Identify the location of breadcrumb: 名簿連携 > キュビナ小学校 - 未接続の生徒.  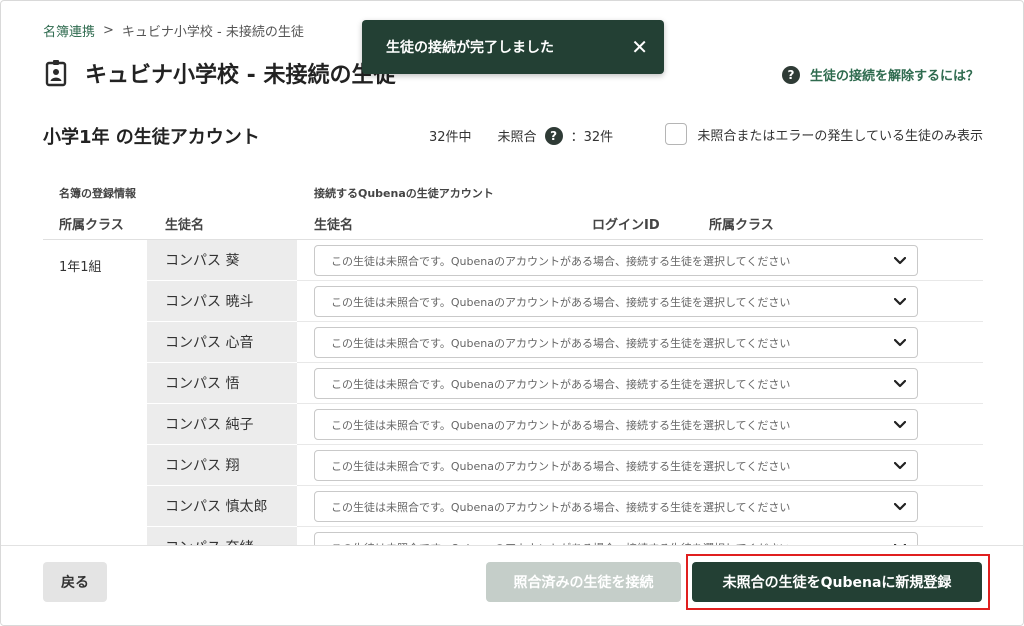
(173, 30).